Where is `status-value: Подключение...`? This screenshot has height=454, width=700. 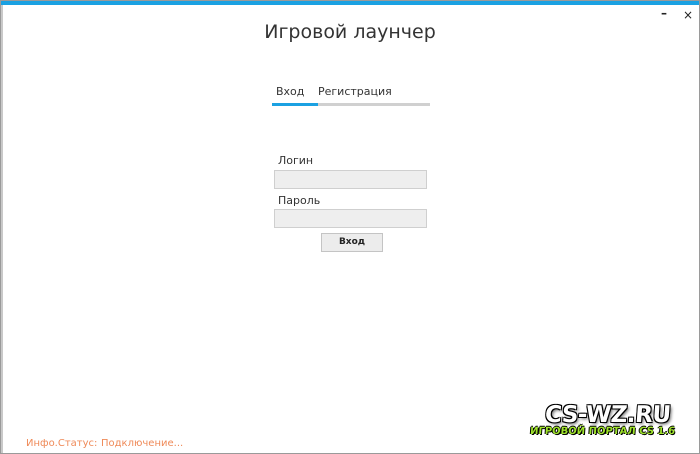
status-value: Подключение... is located at coordinates (142, 443).